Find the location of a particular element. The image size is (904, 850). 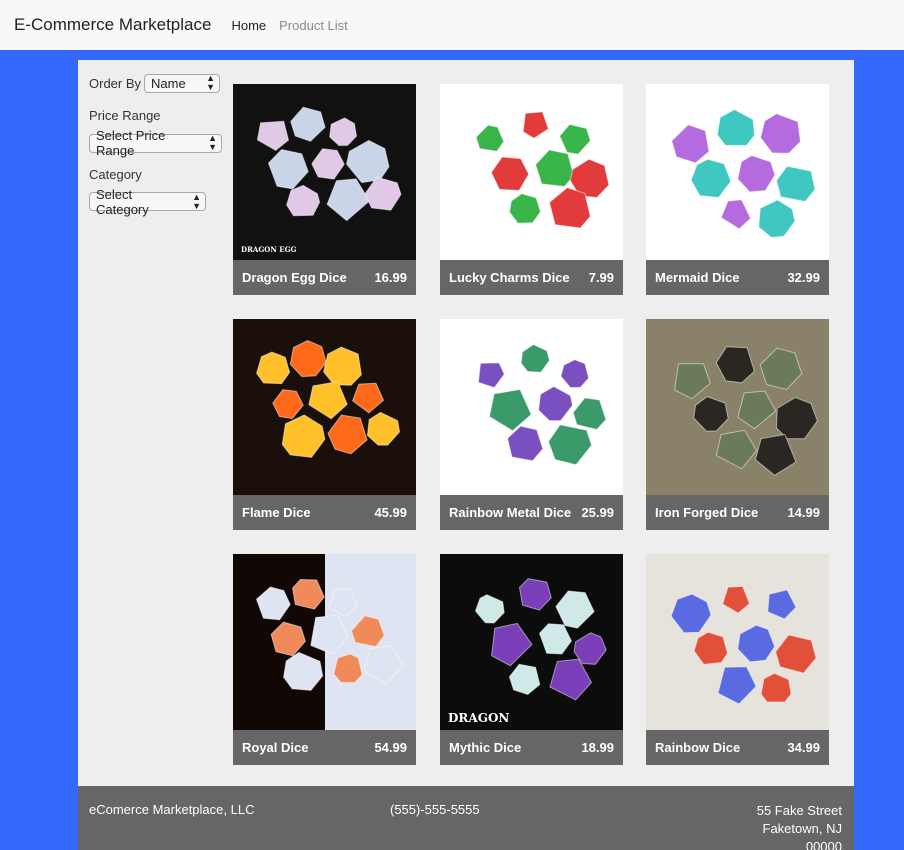

product-caption: Rainbow Dice 34.99 is located at coordinates (737, 747).